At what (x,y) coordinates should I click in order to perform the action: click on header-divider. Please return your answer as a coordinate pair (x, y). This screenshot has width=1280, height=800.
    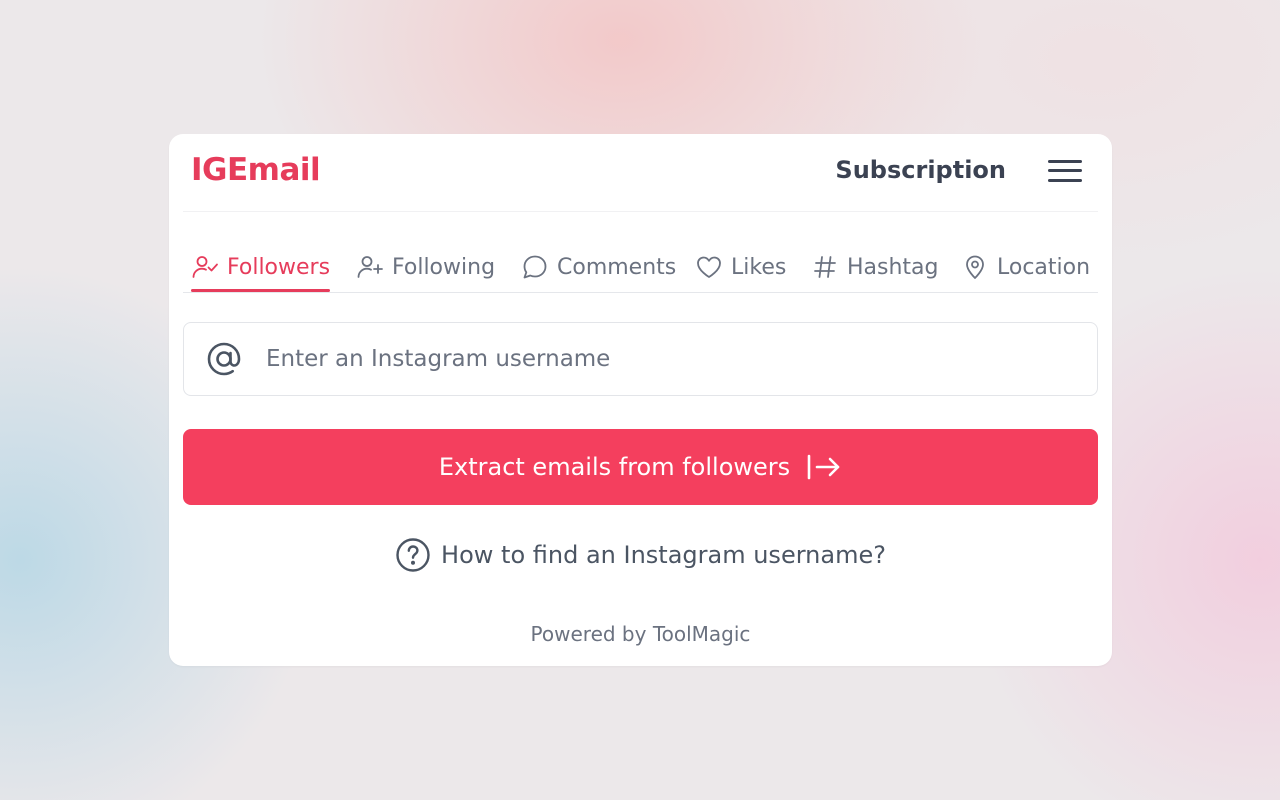
    Looking at the image, I should click on (640, 211).